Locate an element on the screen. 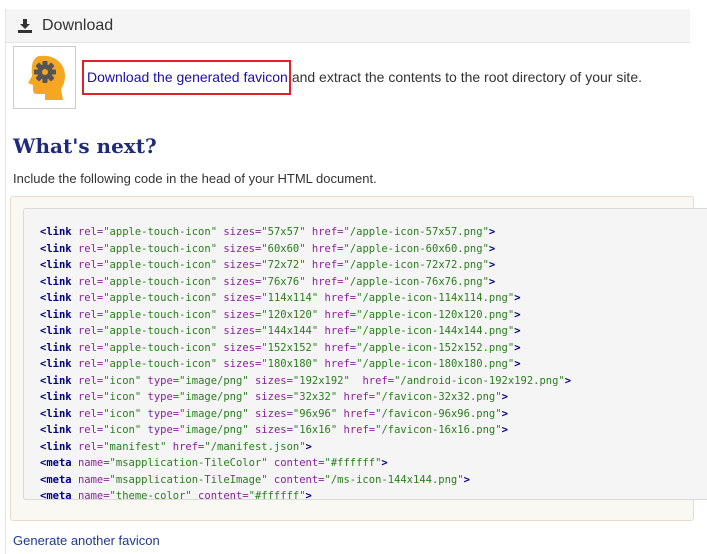 The image size is (707, 554). code-token-val: "icon" is located at coordinates (122, 430).